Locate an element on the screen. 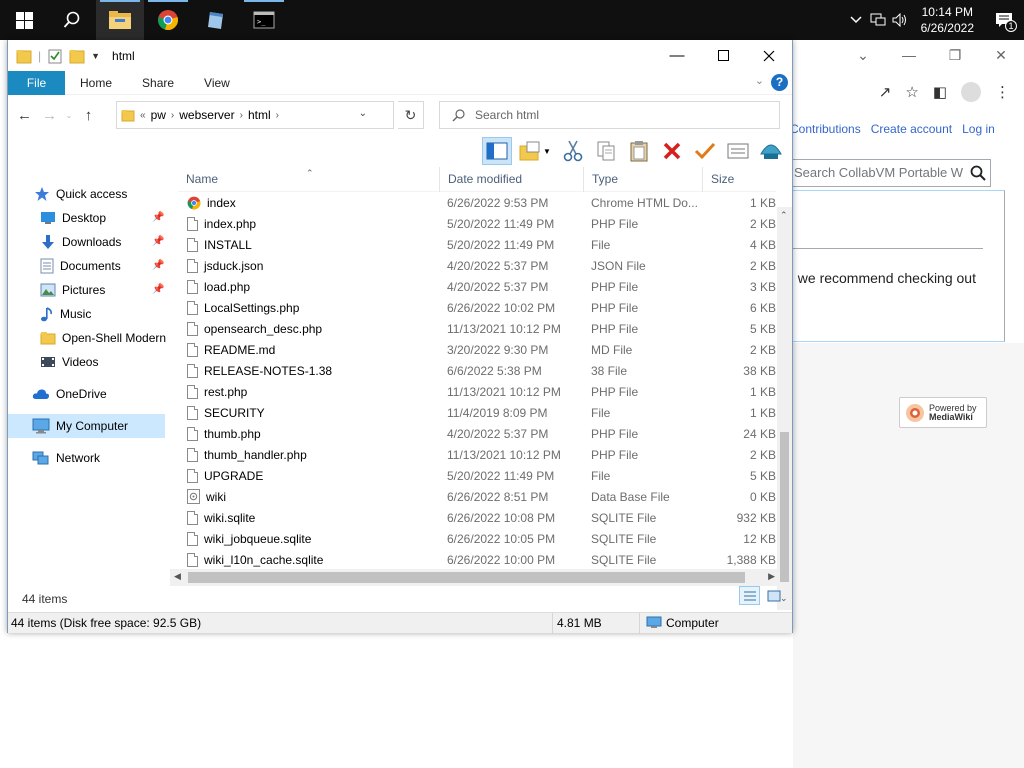  details-view-button is located at coordinates (749, 595).